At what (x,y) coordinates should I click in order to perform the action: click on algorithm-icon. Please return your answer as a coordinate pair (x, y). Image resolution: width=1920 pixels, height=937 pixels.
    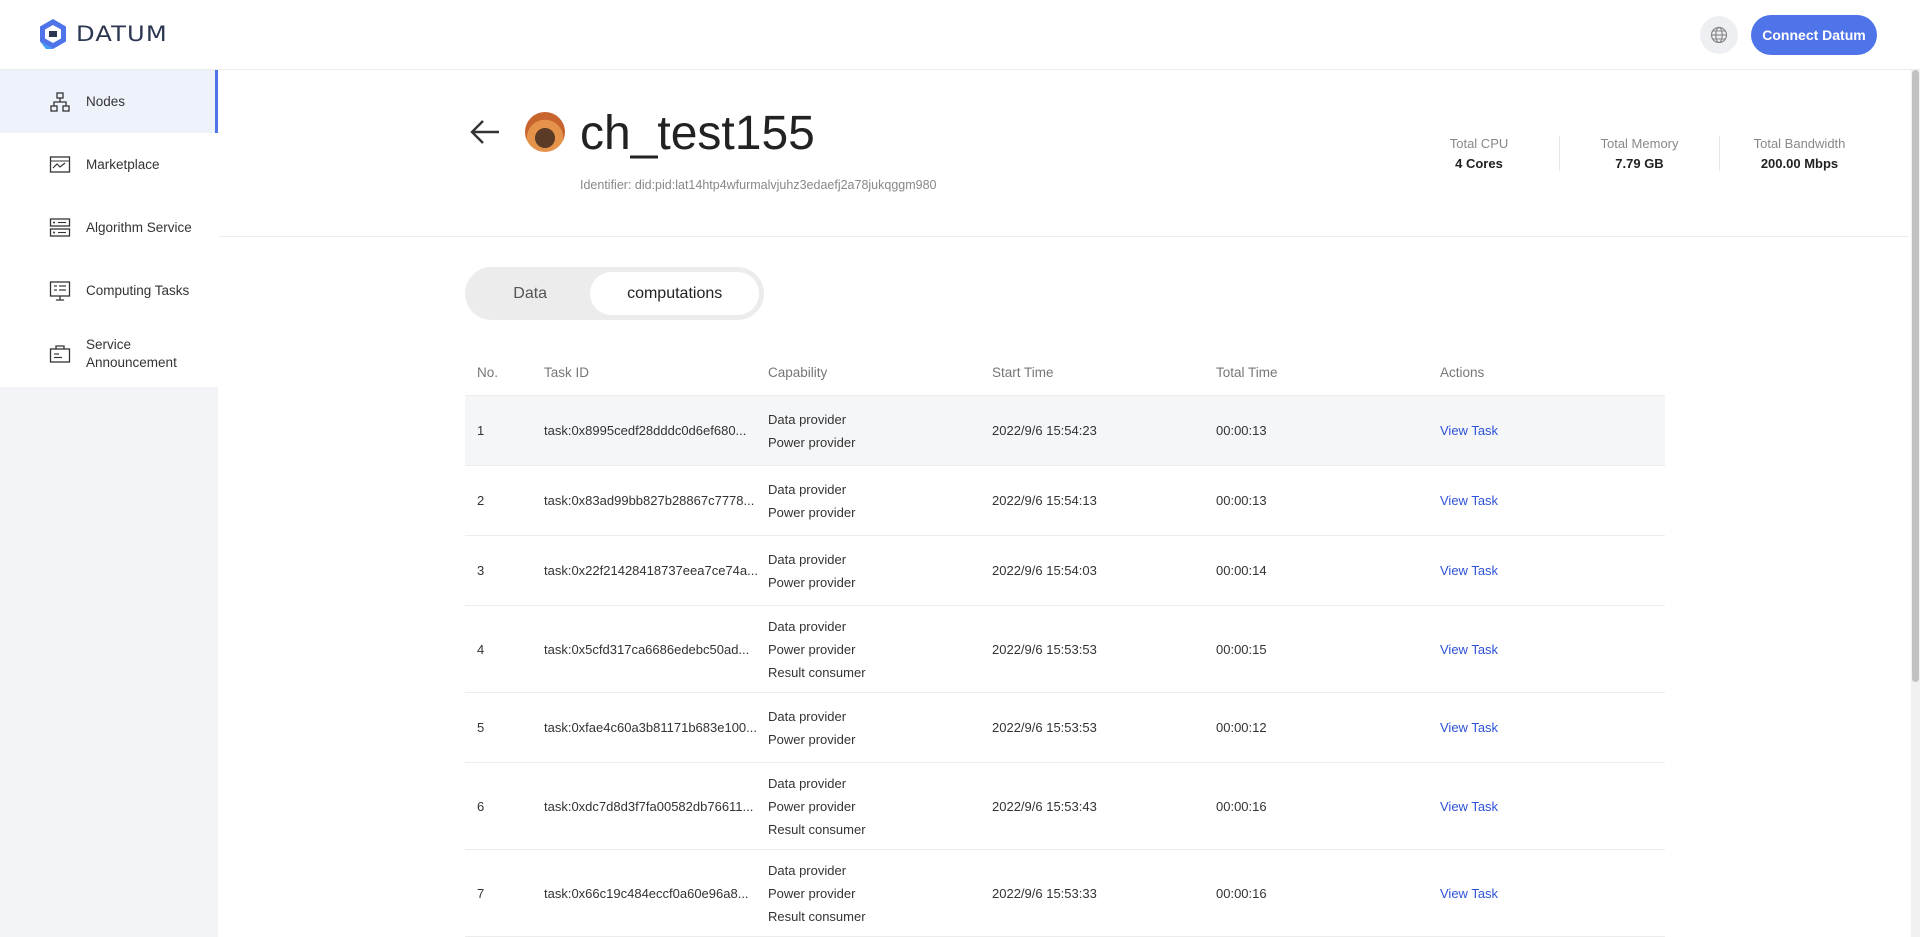
    Looking at the image, I should click on (60, 228).